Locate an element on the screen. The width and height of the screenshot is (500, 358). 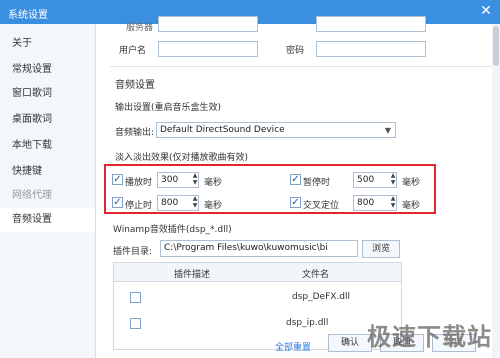
sidebar-item-general: 常规设置 is located at coordinates (47, 70).